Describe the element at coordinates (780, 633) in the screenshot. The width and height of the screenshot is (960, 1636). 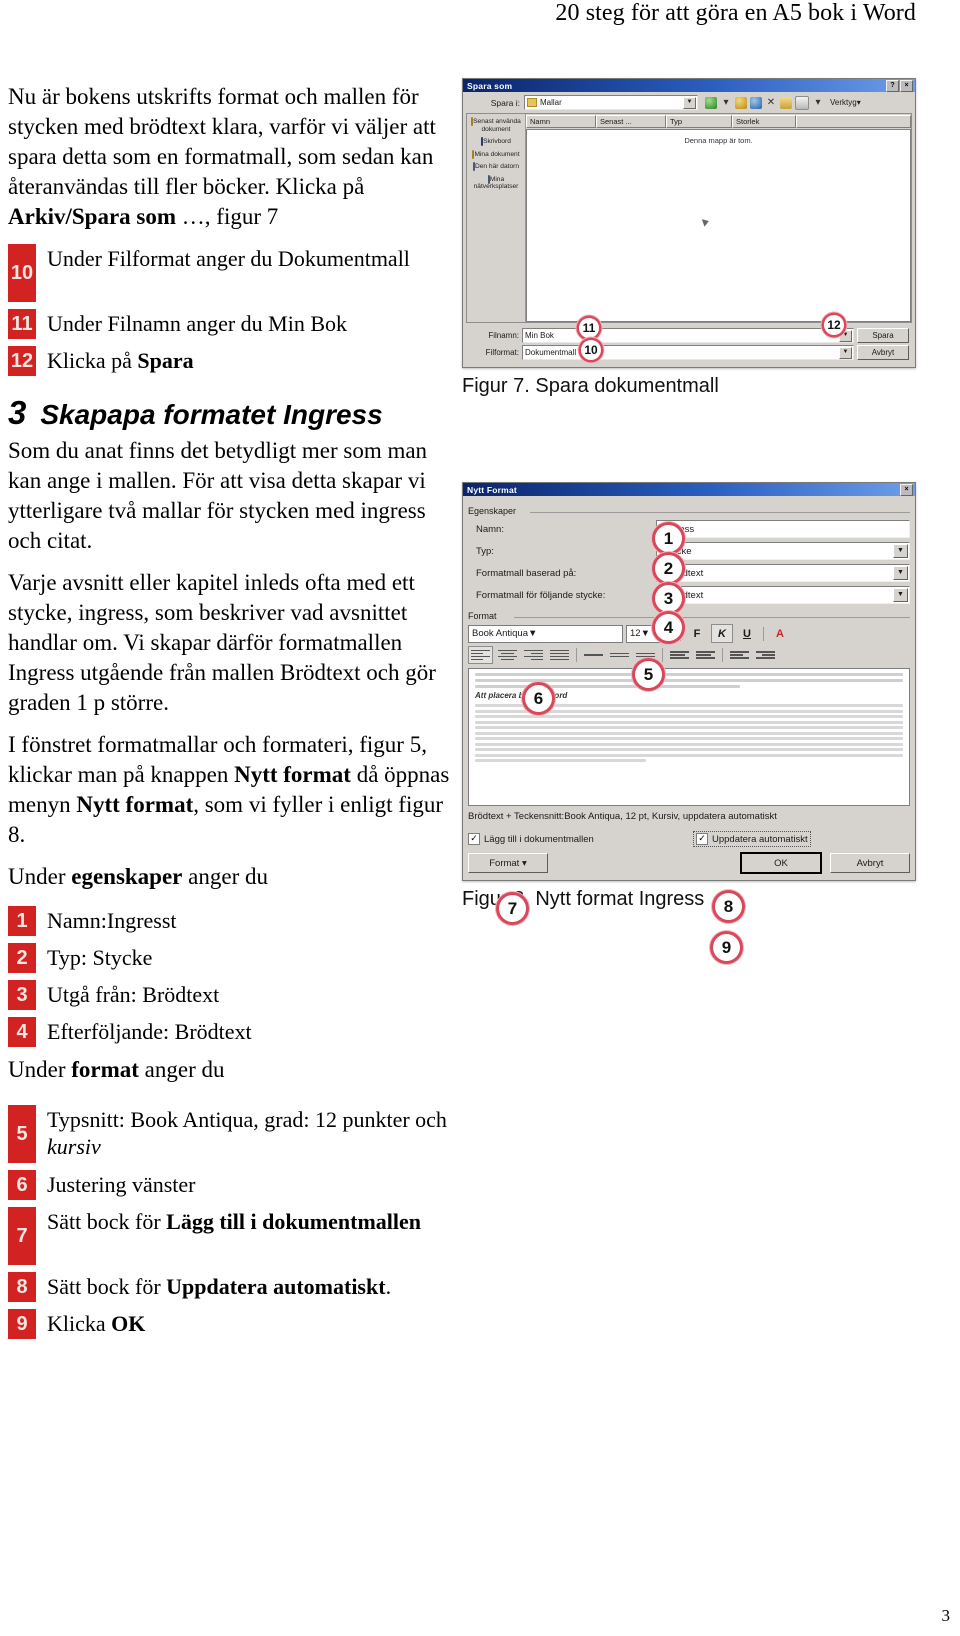
I see `font-color-button: A` at that location.